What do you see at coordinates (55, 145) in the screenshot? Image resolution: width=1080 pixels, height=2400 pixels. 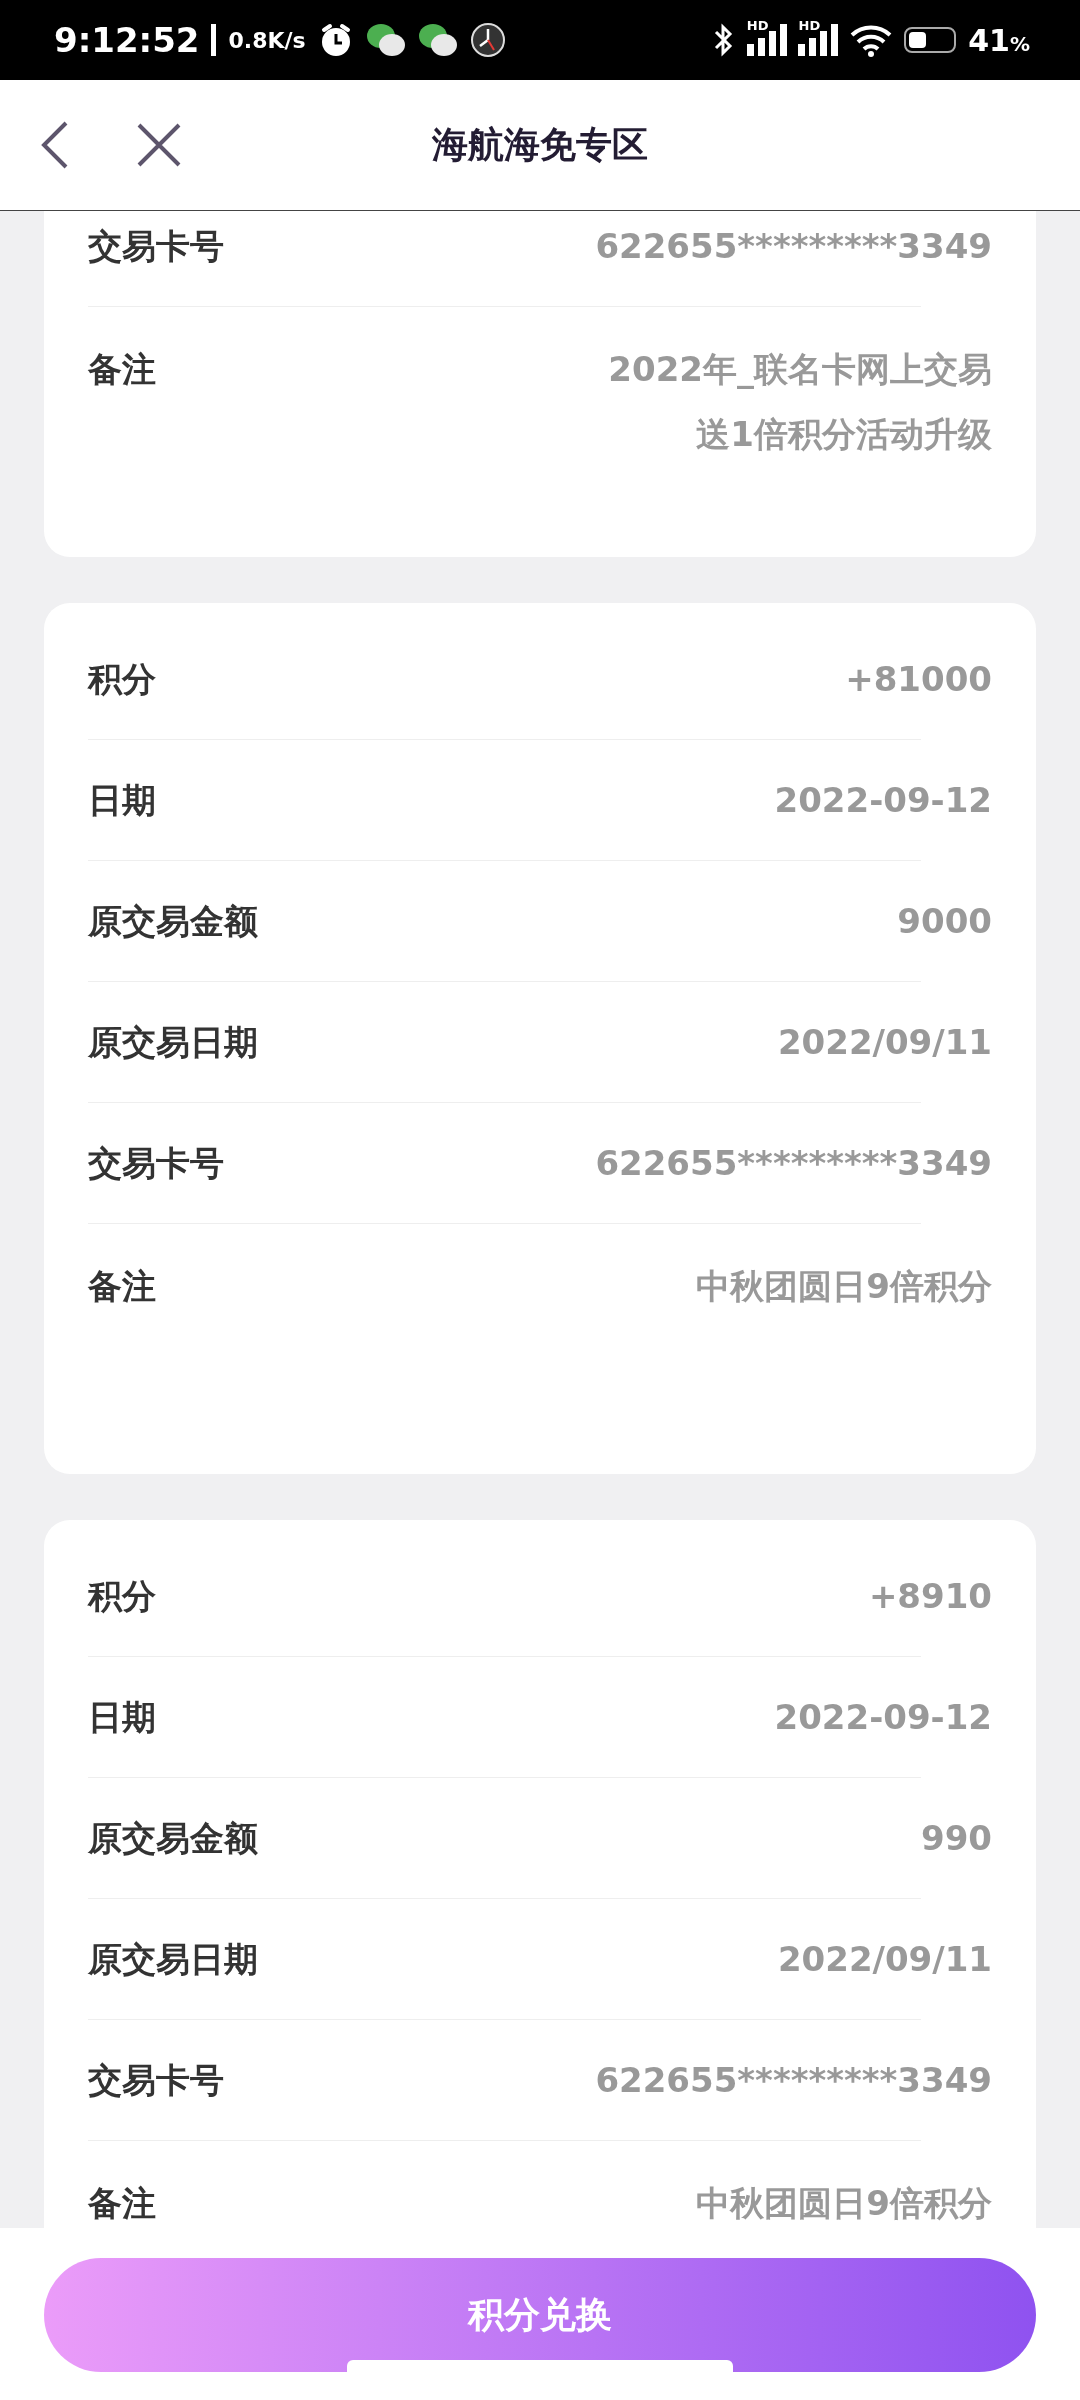 I see `chevron-left-icon` at bounding box center [55, 145].